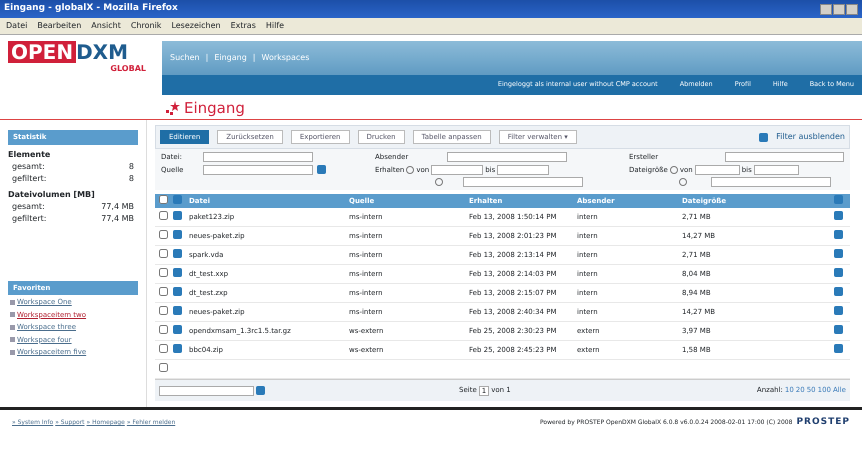  What do you see at coordinates (826, 9) in the screenshot?
I see `minimize-button` at bounding box center [826, 9].